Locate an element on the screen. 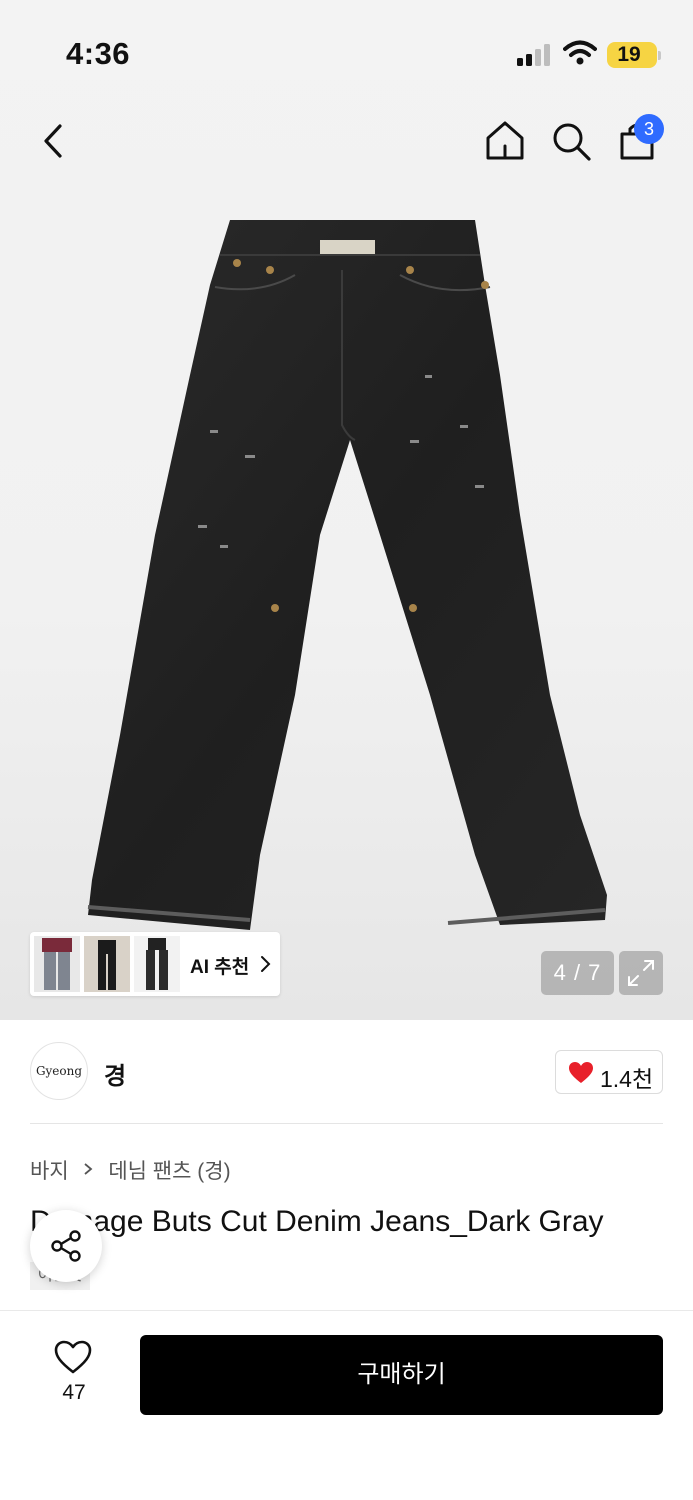  brand-like-count: 1.4천 is located at coordinates (627, 1079).